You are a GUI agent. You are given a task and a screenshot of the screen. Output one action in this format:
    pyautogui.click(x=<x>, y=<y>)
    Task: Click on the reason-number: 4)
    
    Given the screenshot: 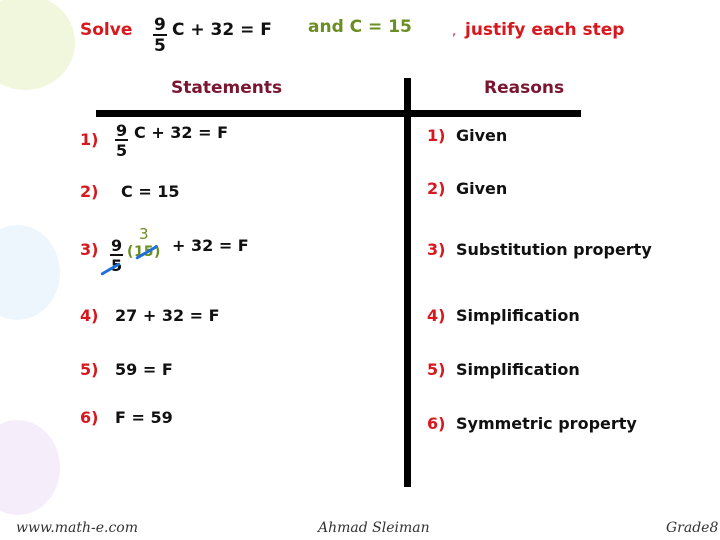 What is the action you would take?
    pyautogui.click(x=436, y=315)
    